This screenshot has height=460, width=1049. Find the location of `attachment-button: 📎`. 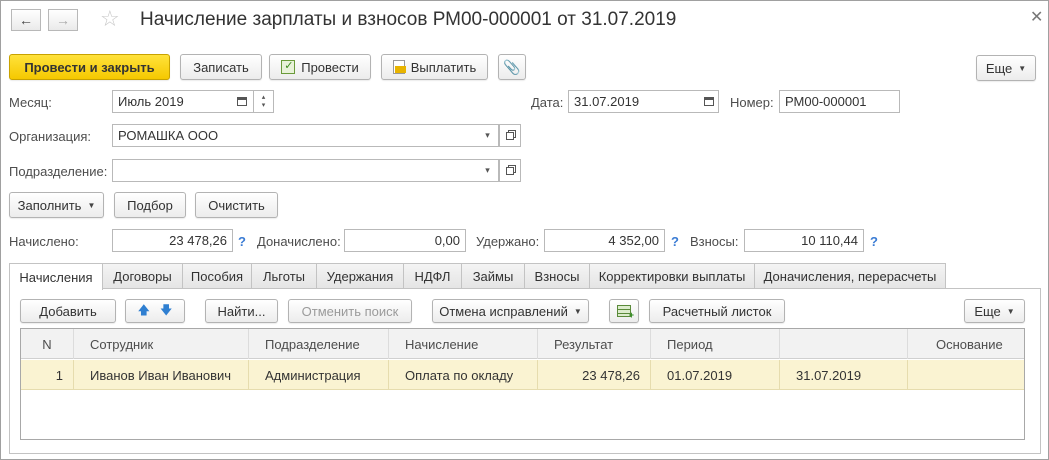

attachment-button: 📎 is located at coordinates (512, 67).